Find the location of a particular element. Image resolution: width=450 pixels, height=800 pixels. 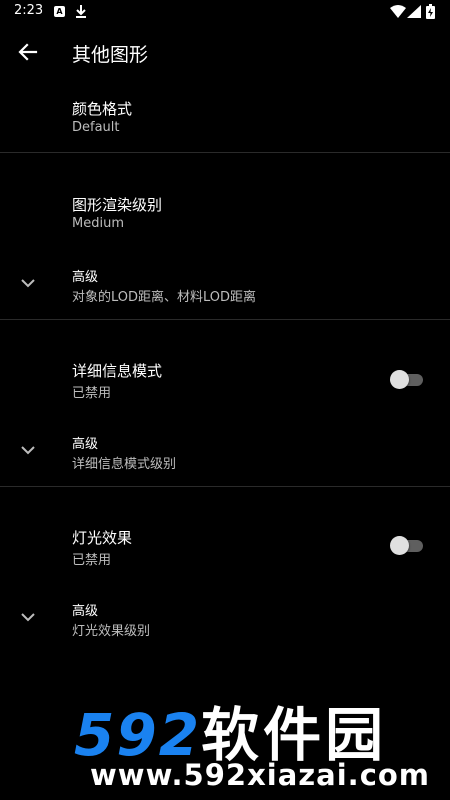

pref-render-level: 图形渲染级别 Medium is located at coordinates (225, 201).